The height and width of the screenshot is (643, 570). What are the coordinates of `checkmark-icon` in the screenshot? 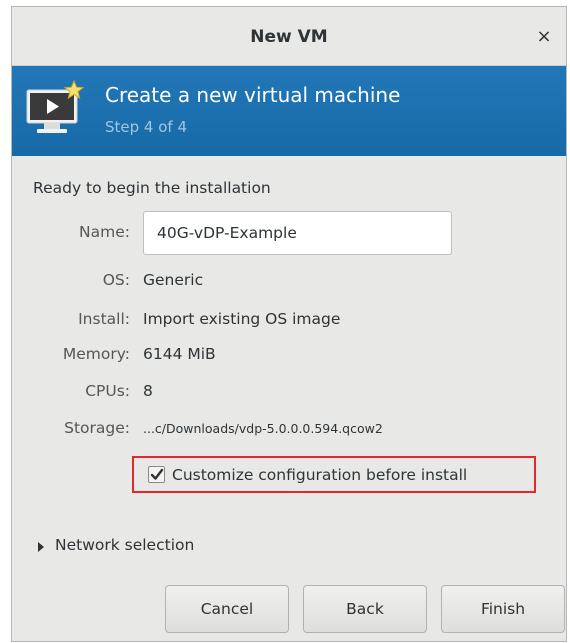 It's located at (157, 474).